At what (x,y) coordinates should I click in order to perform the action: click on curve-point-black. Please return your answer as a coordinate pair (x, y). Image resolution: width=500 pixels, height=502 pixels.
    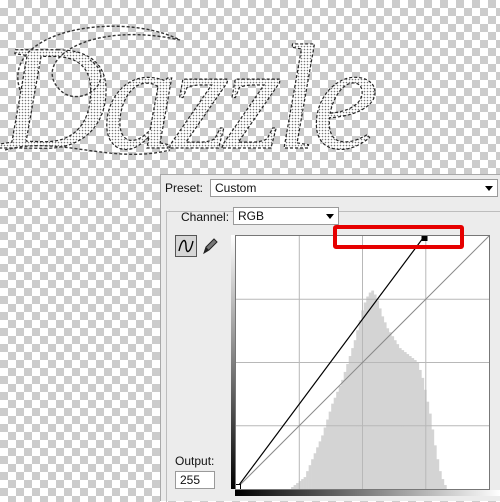
    Looking at the image, I should click on (238, 487).